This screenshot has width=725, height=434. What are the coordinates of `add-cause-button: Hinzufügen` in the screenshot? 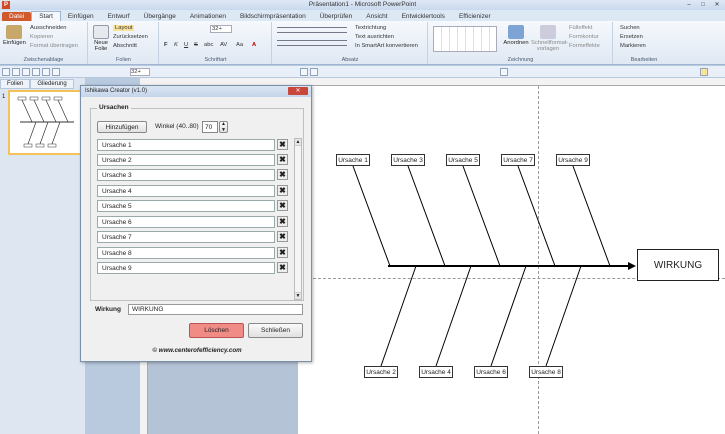 It's located at (122, 127).